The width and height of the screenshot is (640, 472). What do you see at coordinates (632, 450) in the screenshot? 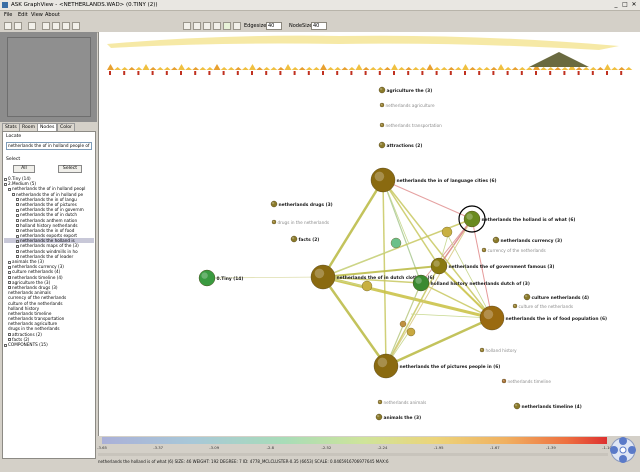
I see `pan-right-icon` at bounding box center [632, 450].